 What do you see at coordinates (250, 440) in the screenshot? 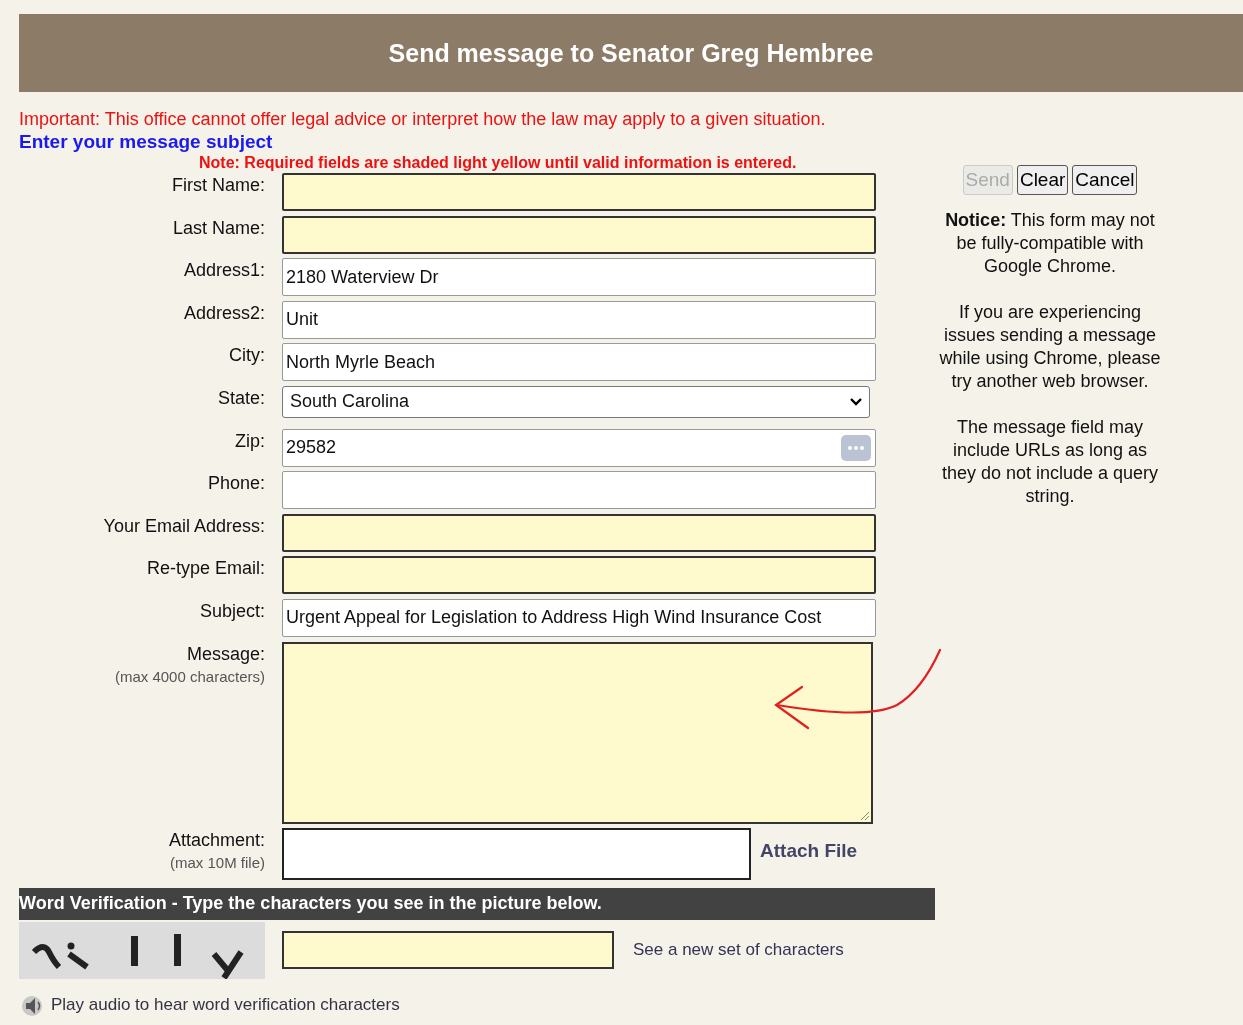
I see `field-label: Zip:` at bounding box center [250, 440].